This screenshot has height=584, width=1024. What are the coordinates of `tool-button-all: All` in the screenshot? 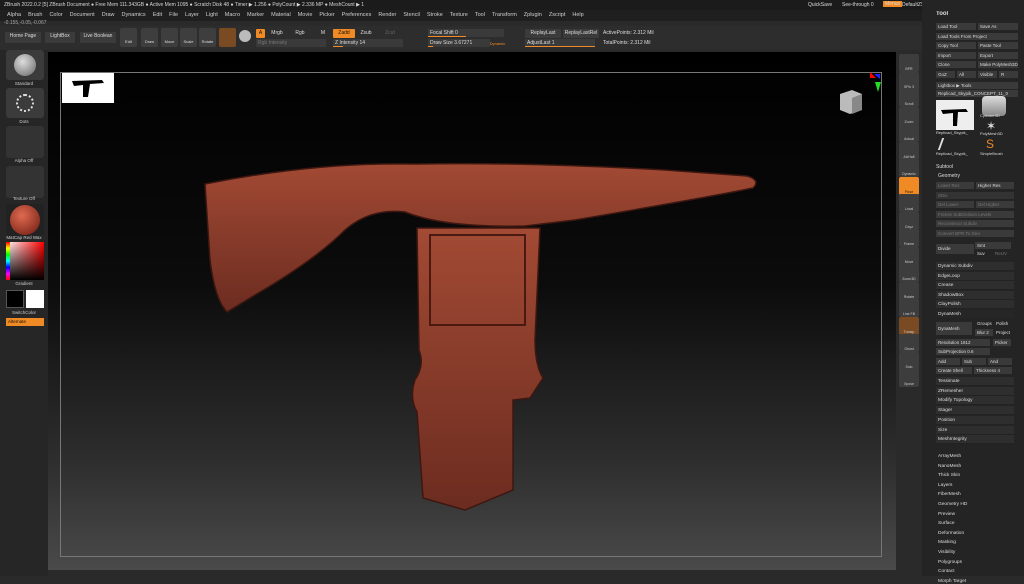 It's located at (966, 74).